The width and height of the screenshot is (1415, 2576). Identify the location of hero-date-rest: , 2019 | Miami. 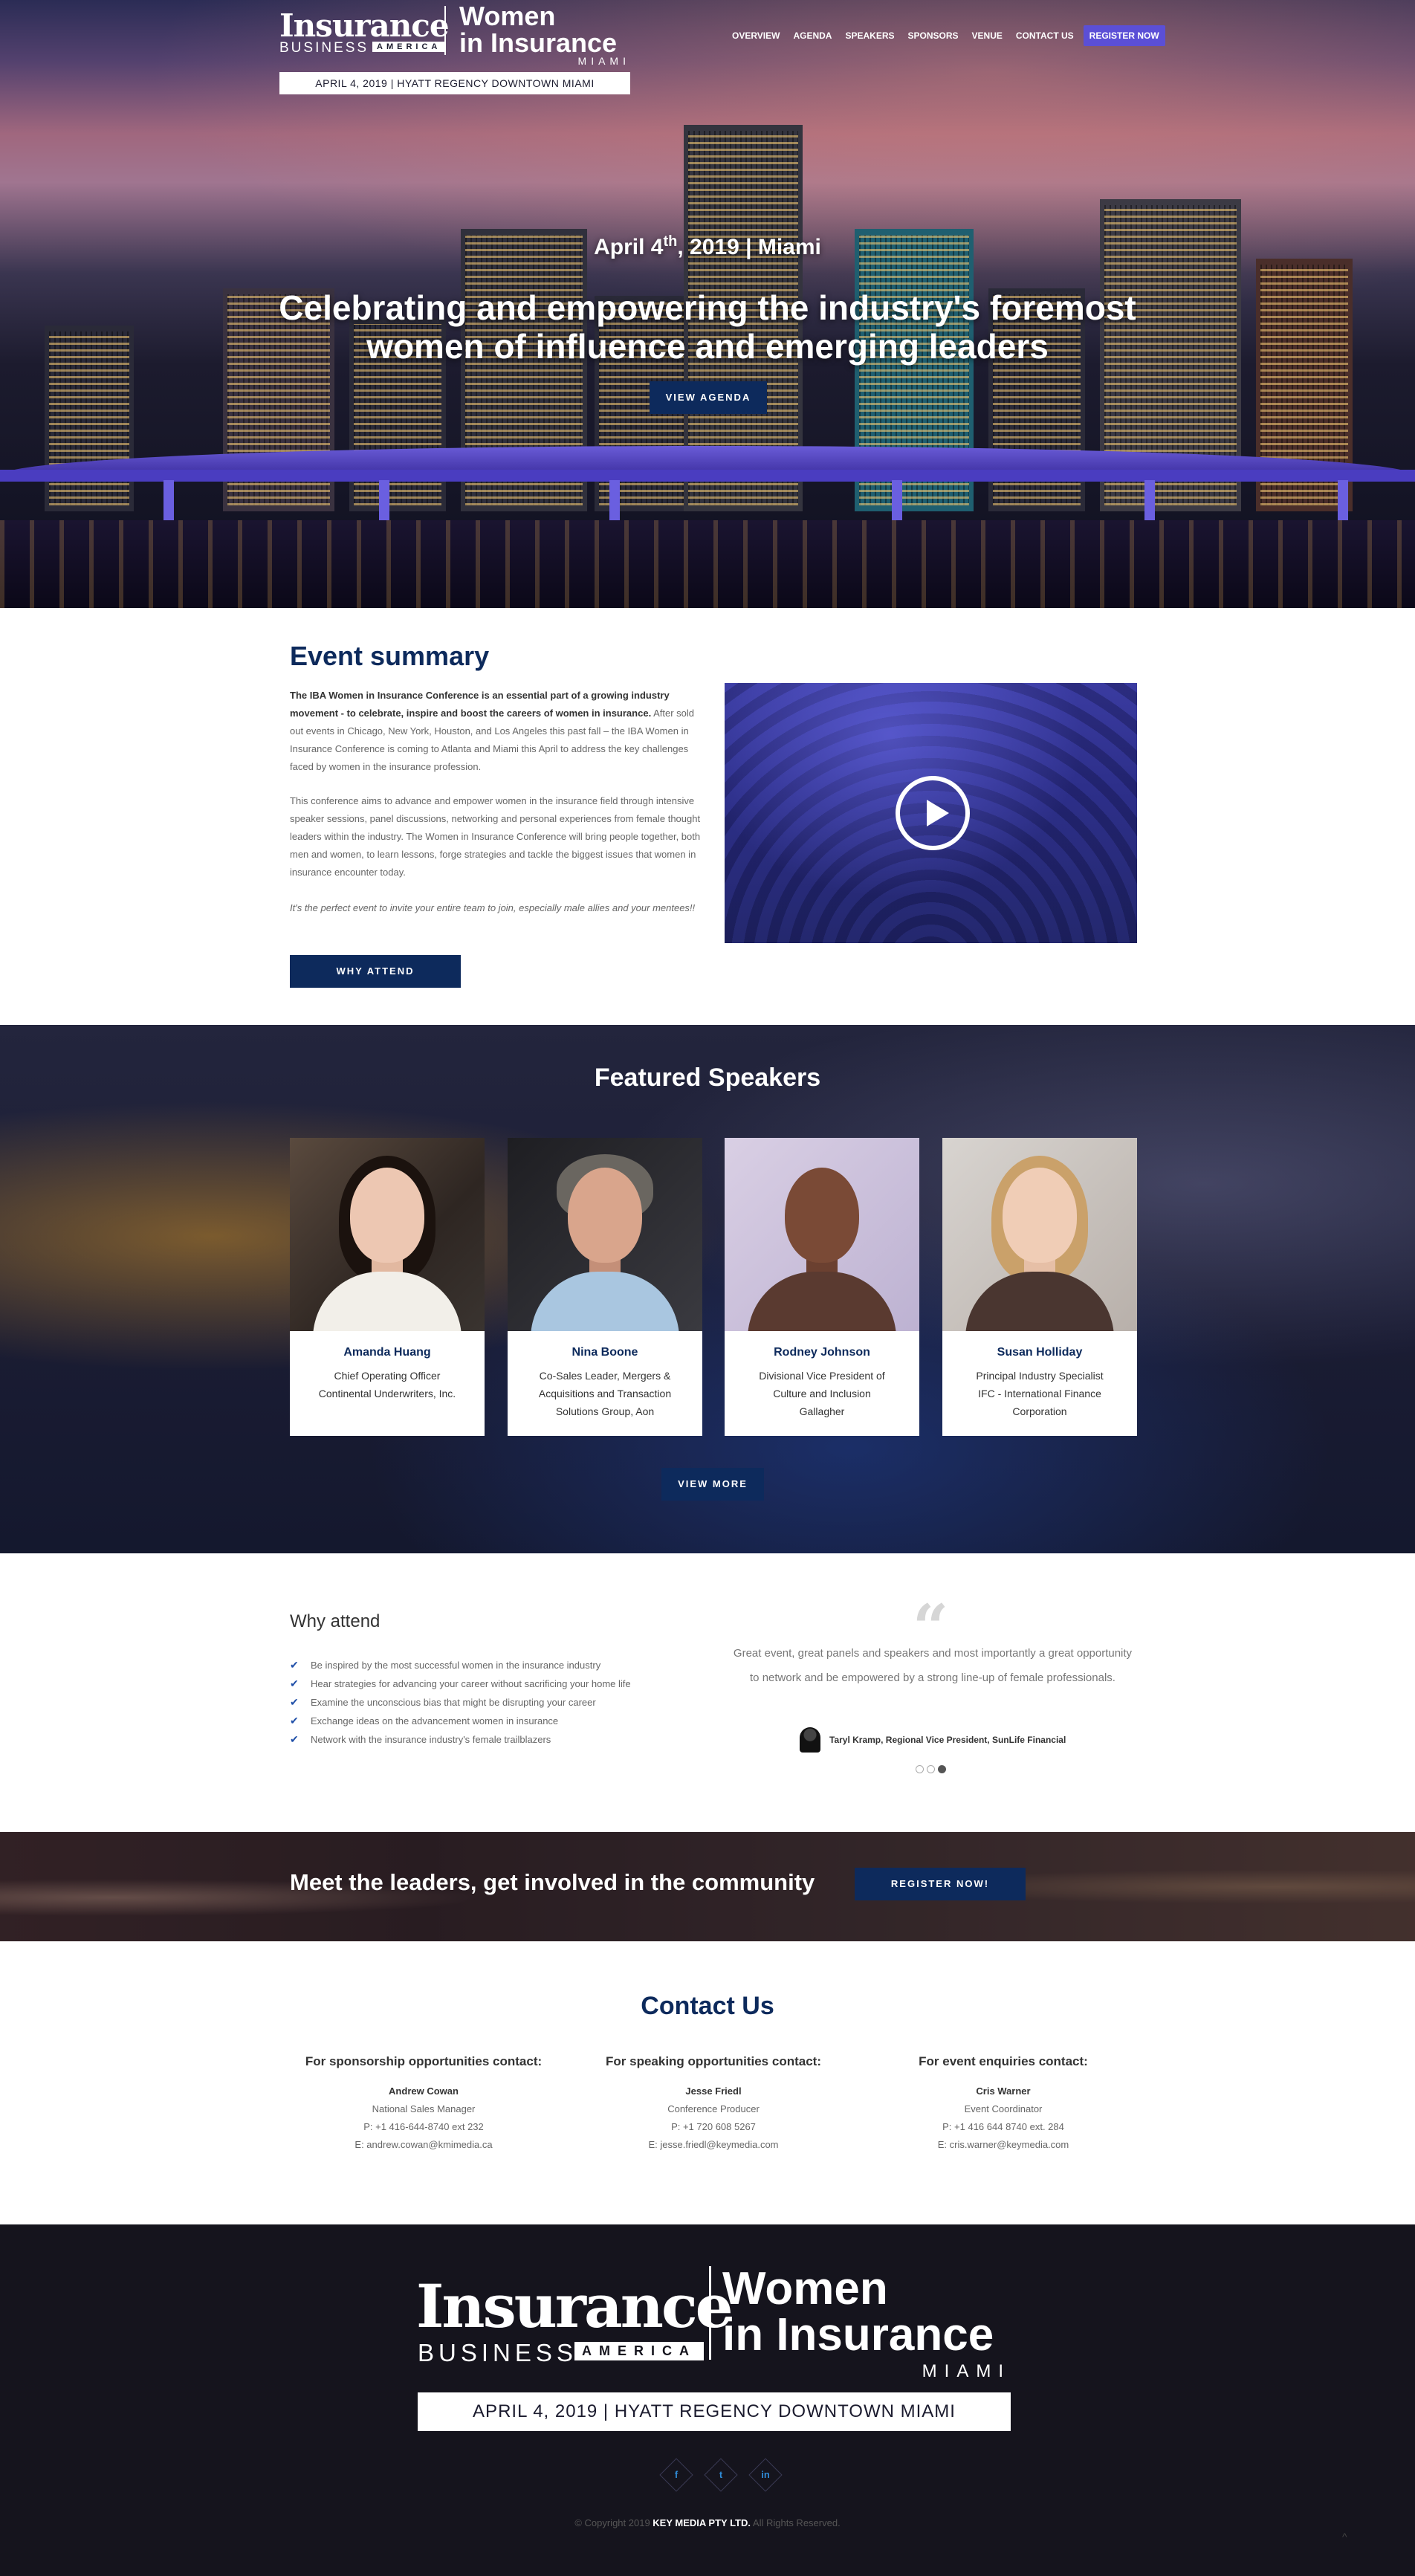
(749, 247).